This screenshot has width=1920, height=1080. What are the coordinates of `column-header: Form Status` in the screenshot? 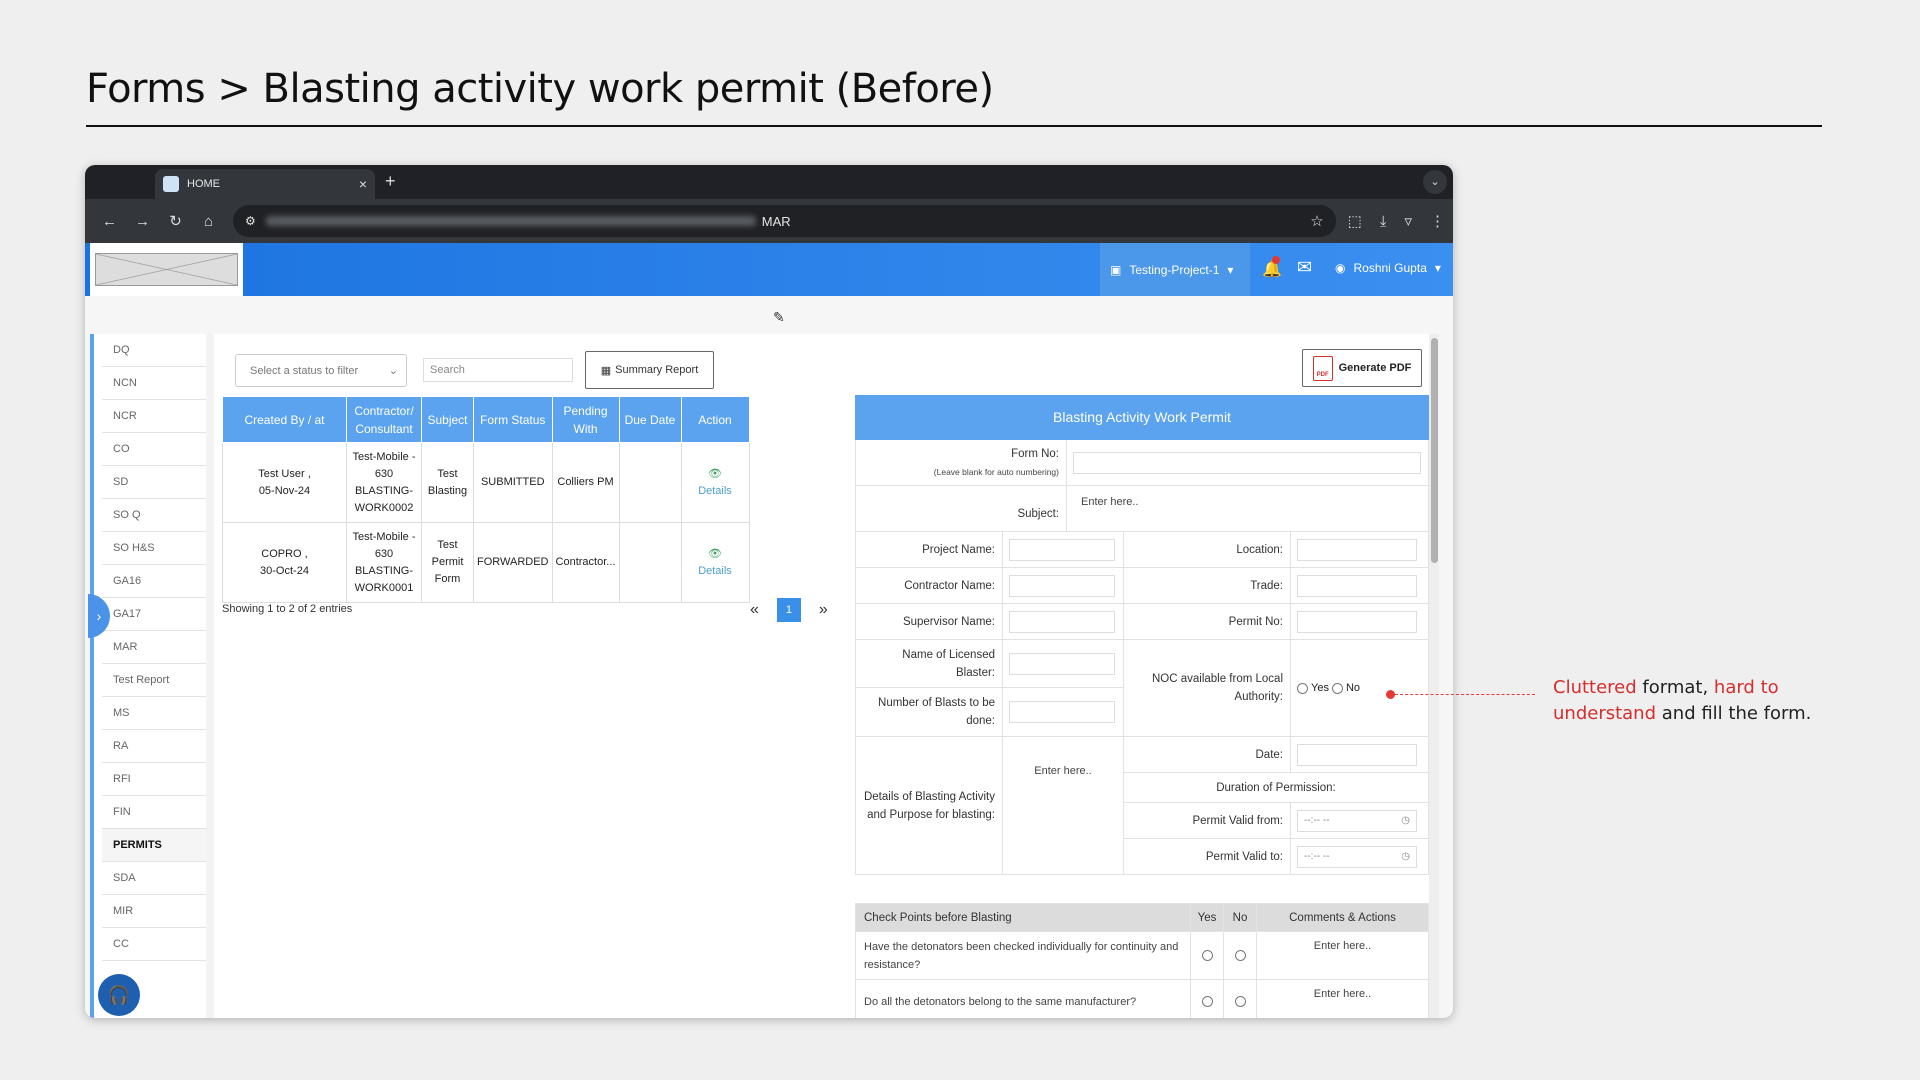 It's located at (513, 419).